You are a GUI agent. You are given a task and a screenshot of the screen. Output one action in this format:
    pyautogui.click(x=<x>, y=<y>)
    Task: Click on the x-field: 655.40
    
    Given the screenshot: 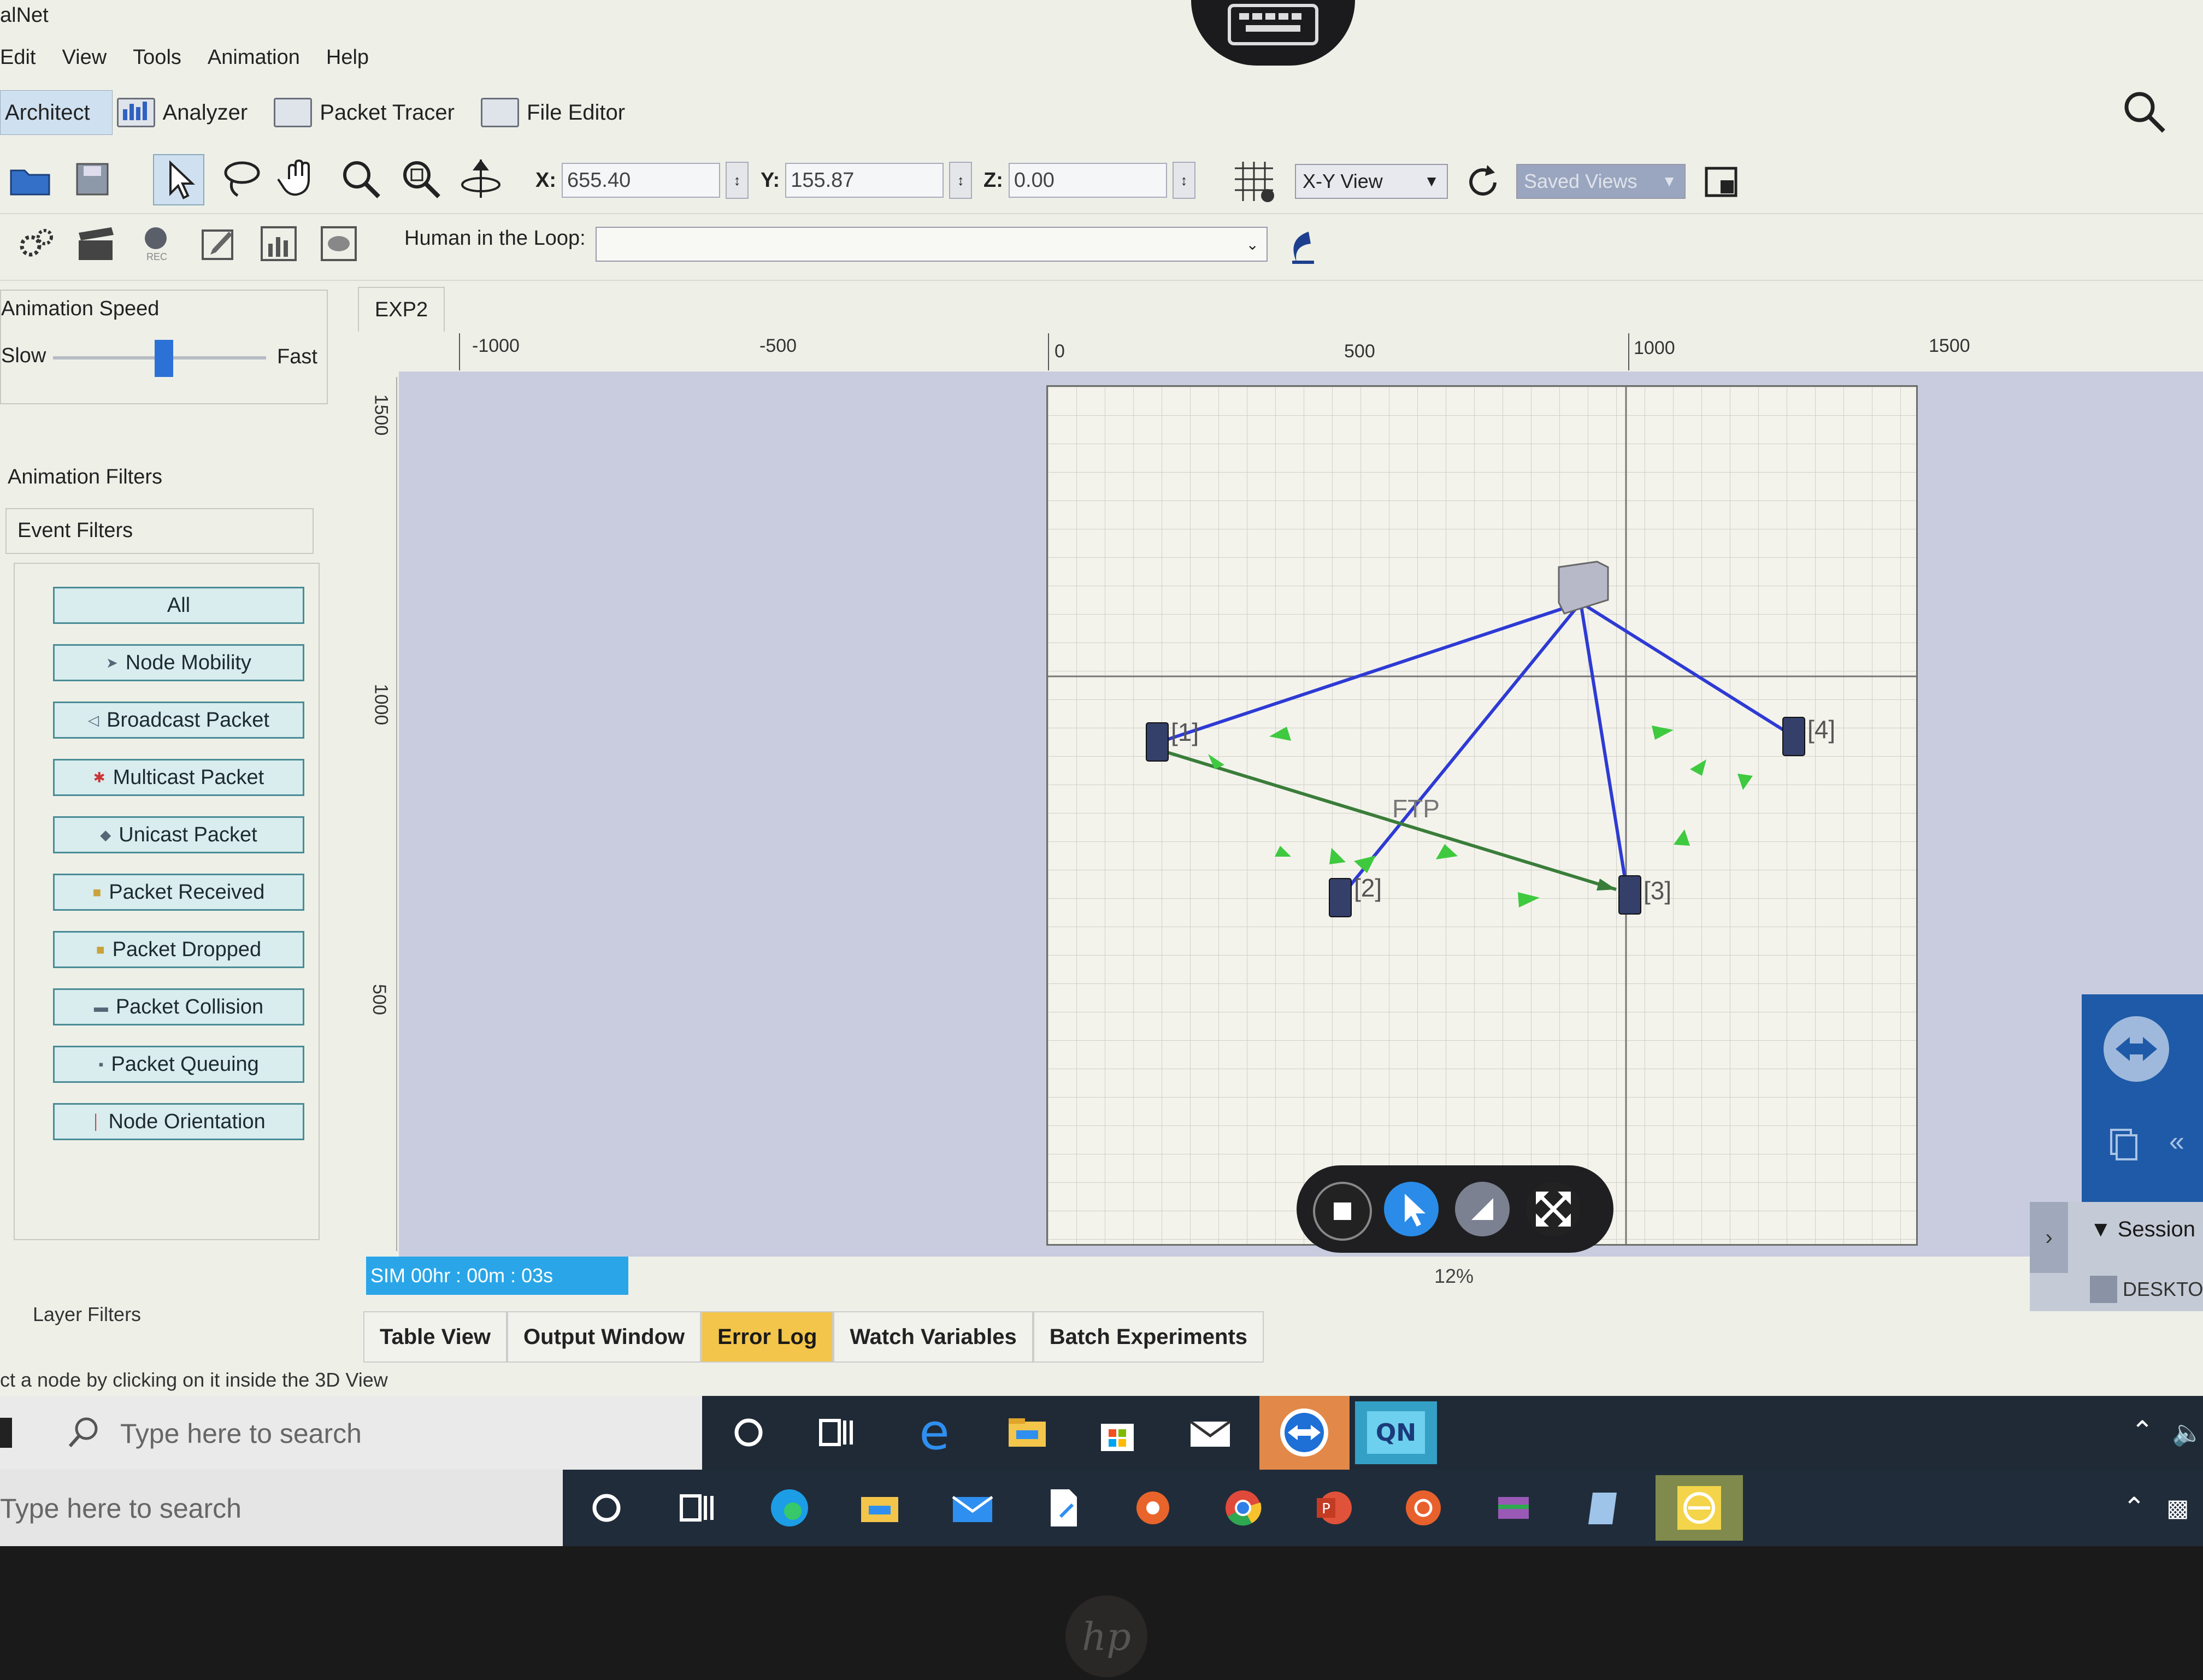 What is the action you would take?
    pyautogui.click(x=641, y=180)
    